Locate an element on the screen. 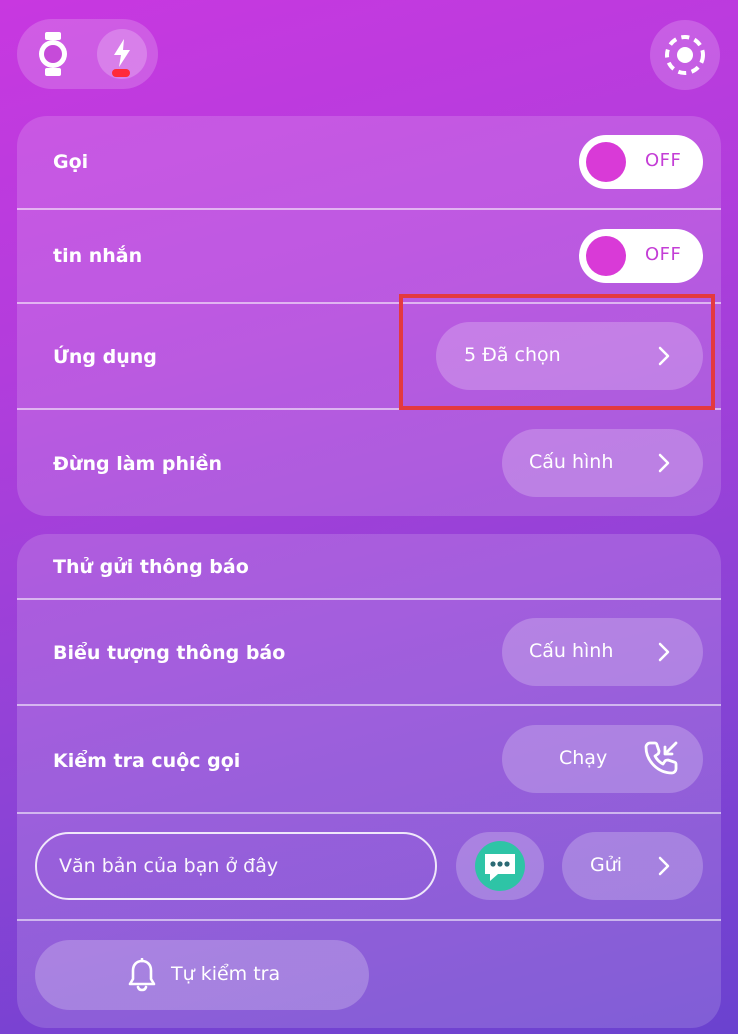 This screenshot has width=738, height=1034. notif-icon-label: Biểu tượng thông báo is located at coordinates (169, 653).